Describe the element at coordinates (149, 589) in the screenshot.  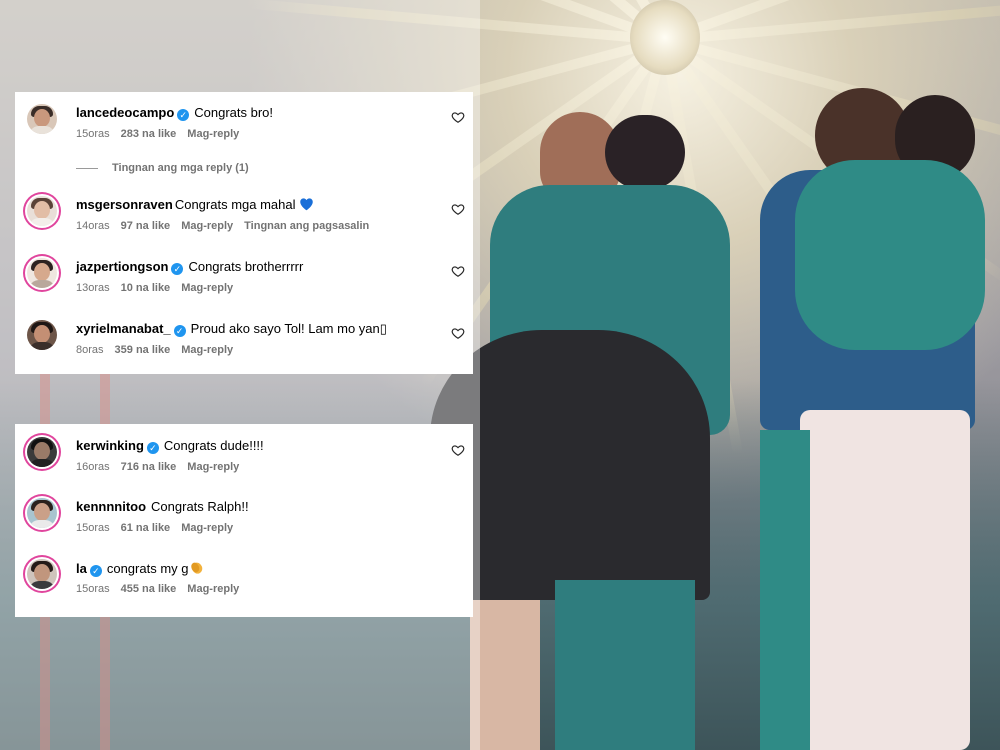
I see `comment-likes: 455 na like` at that location.